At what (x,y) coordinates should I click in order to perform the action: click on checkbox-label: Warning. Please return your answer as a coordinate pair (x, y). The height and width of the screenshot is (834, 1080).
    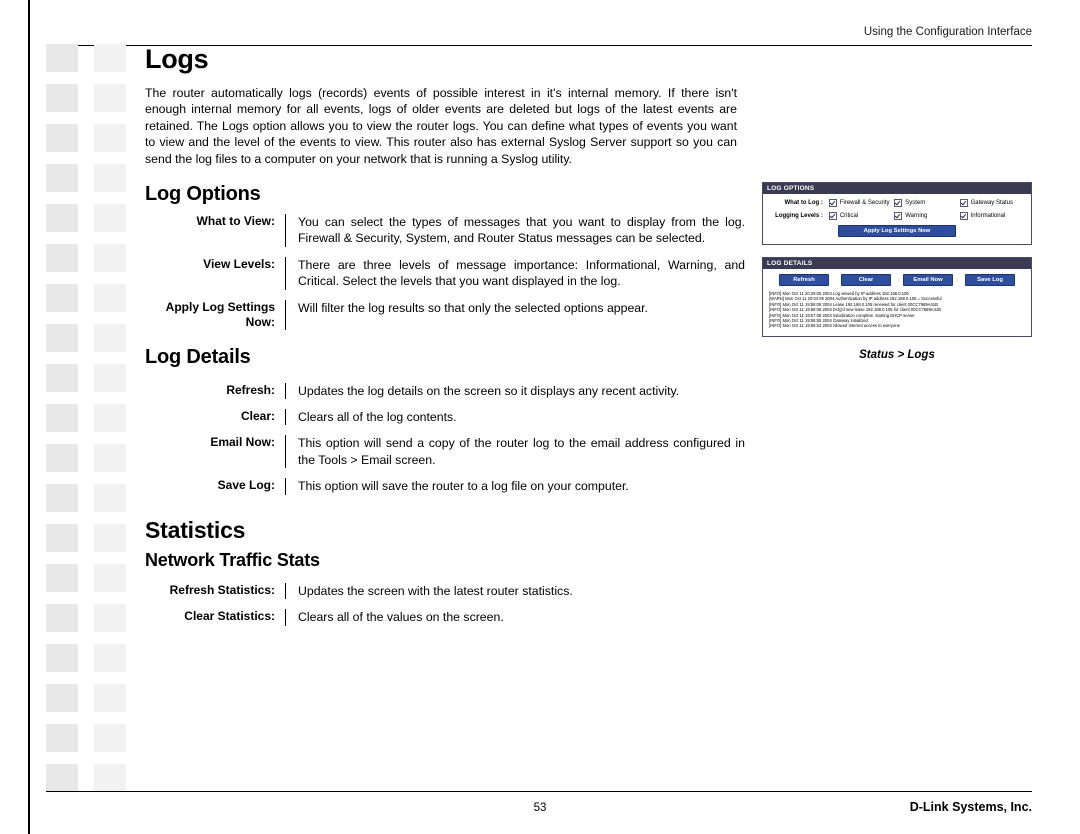
    Looking at the image, I should click on (916, 216).